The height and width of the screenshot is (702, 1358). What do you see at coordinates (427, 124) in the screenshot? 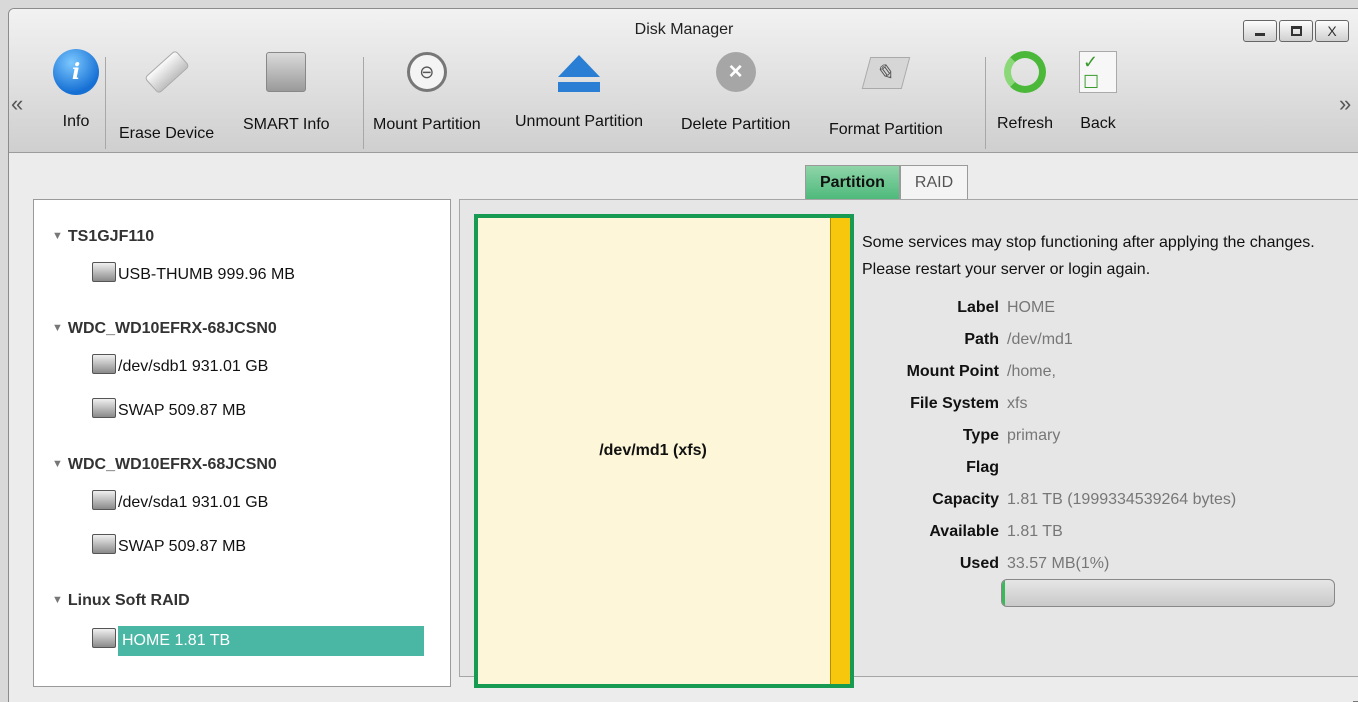
I see `mount-partition-label: Mount Partition` at bounding box center [427, 124].